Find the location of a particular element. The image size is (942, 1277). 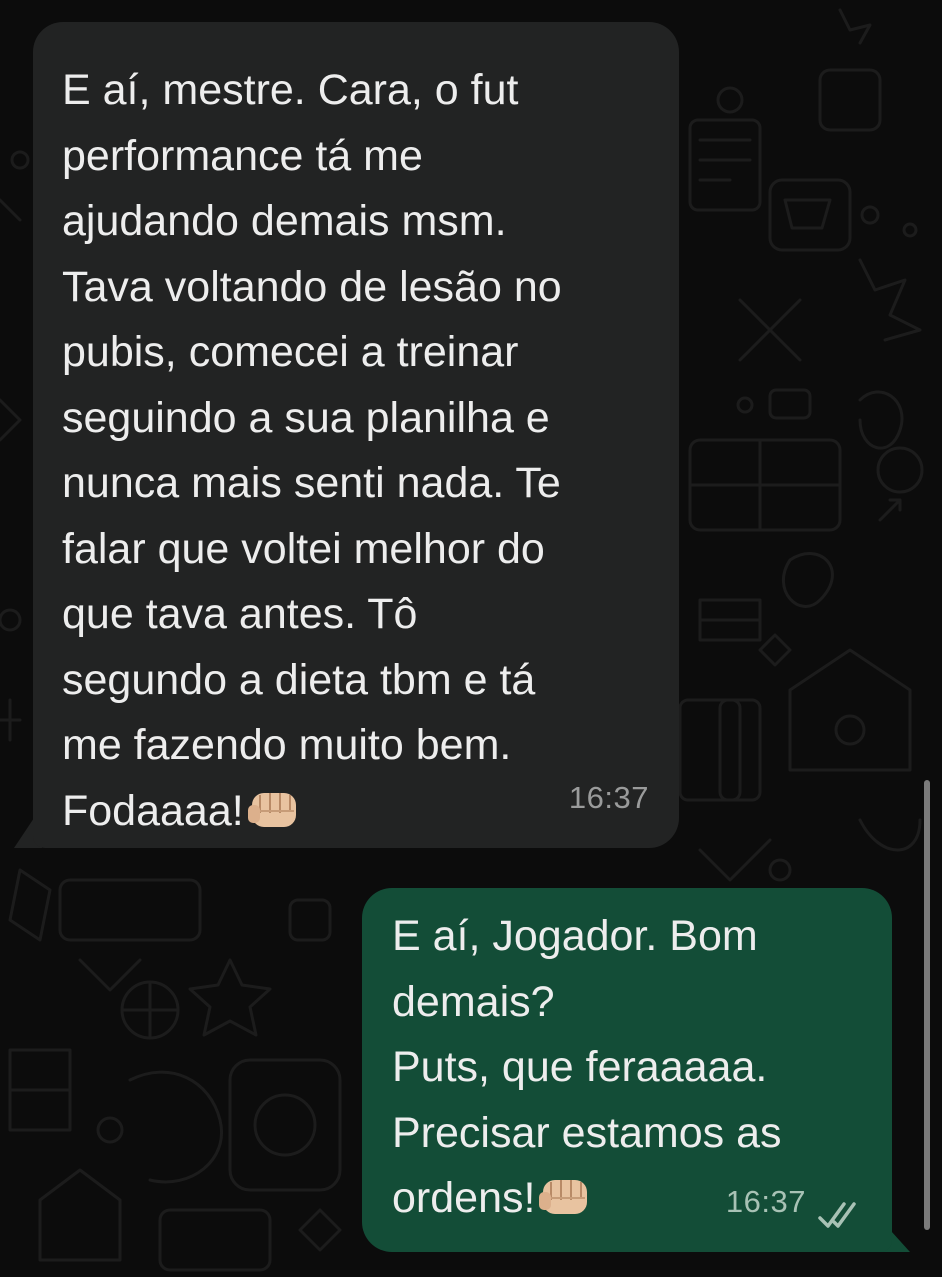

message-line: falar que voltei melhor do is located at coordinates (303, 548).